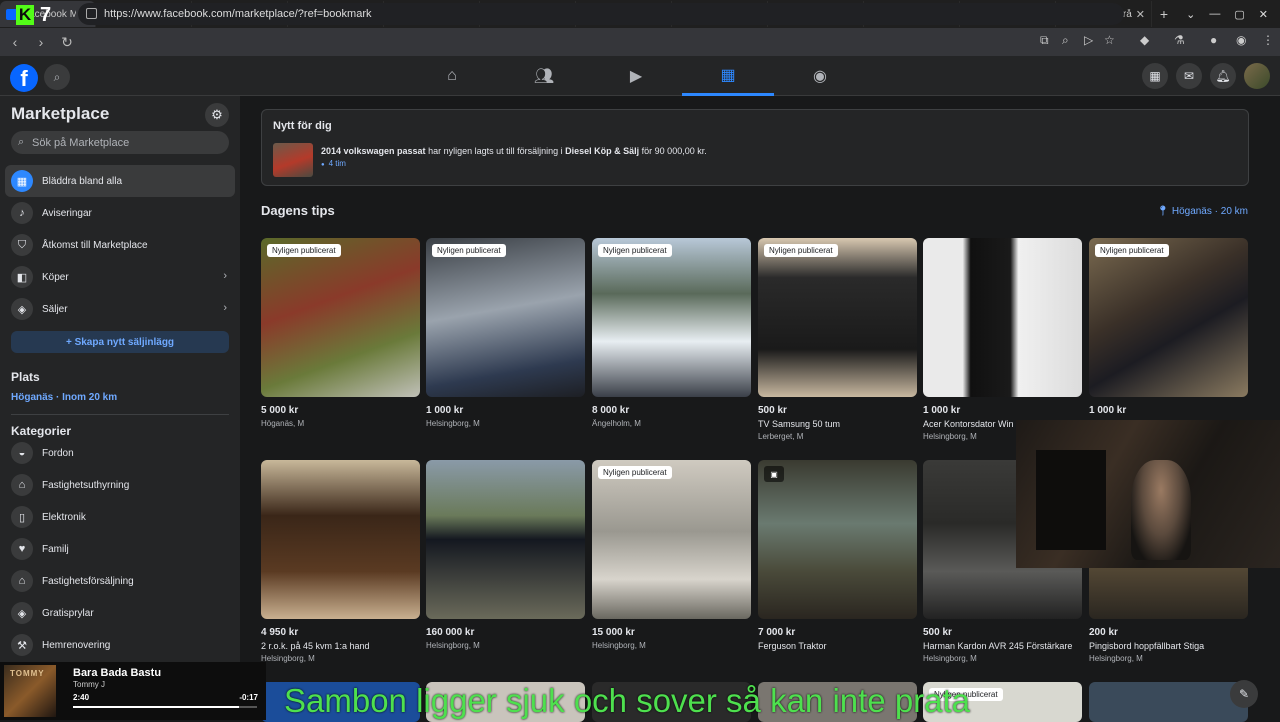 Image resolution: width=1280 pixels, height=722 pixels. Describe the element at coordinates (1209, 211) in the screenshot. I see `tips-location-text: Höganäs · 20 km` at that location.